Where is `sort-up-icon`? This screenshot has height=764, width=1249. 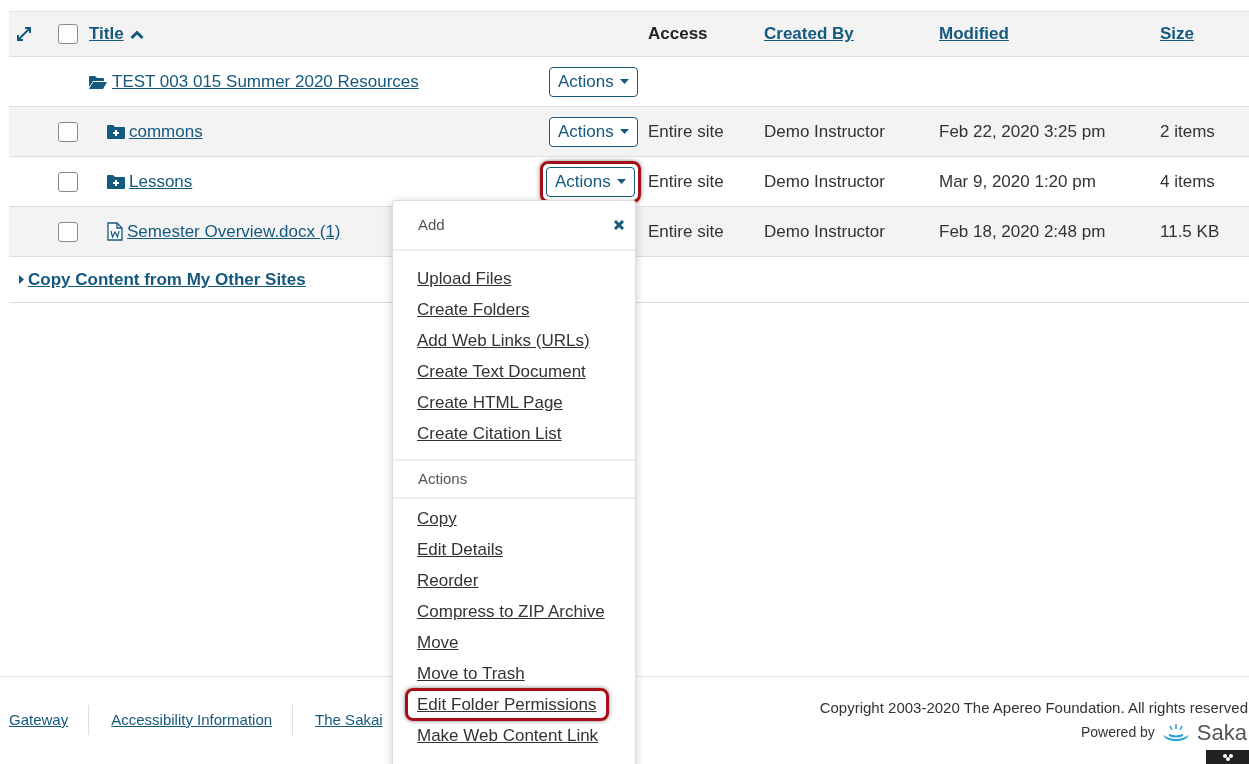
sort-up-icon is located at coordinates (136, 34).